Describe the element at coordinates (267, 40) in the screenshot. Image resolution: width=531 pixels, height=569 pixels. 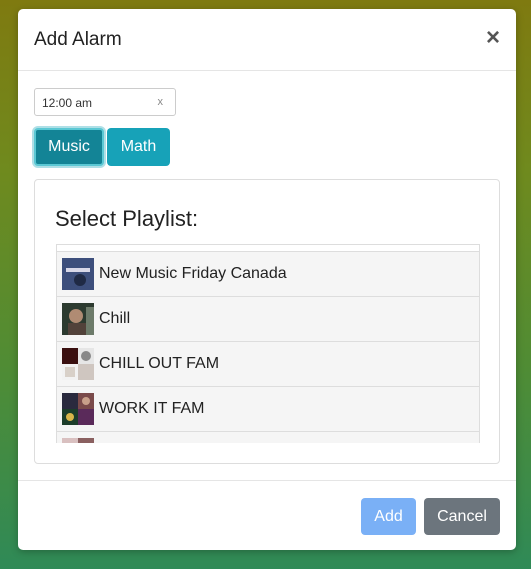
I see `modal-header: Add Alarm ×` at that location.